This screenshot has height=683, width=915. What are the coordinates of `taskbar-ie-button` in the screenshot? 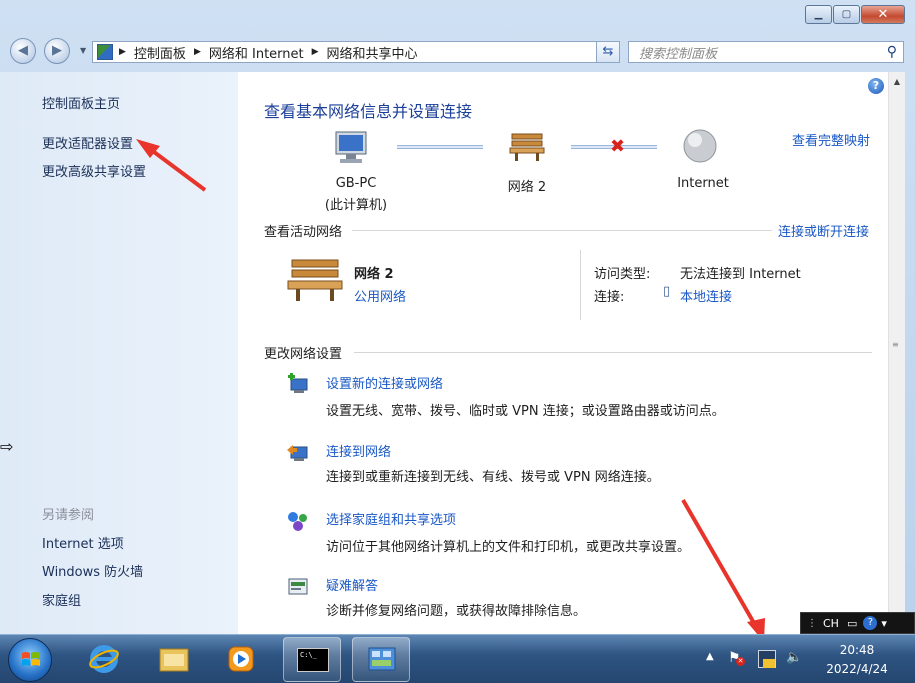 It's located at (104, 659).